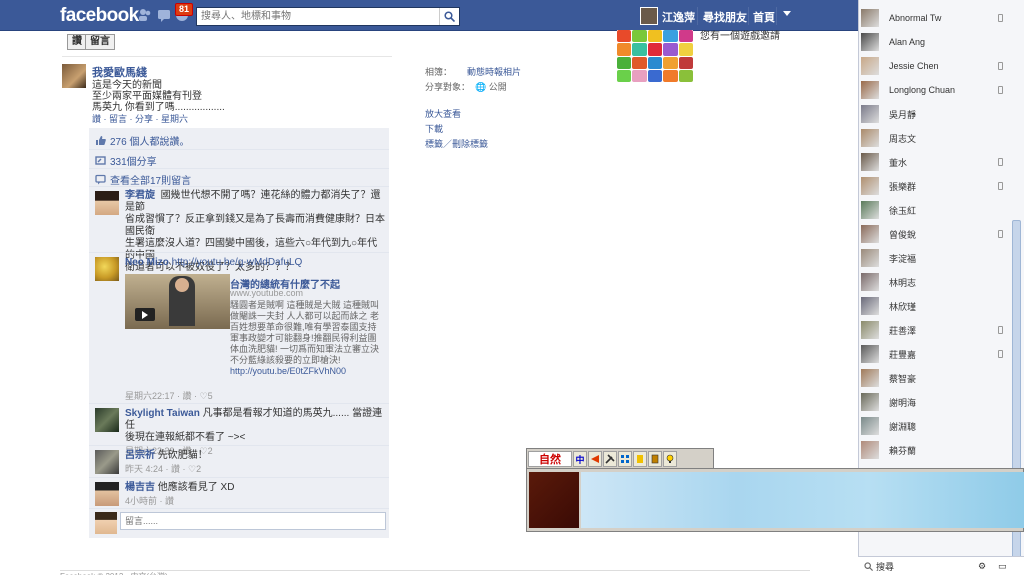 The image size is (1024, 575). What do you see at coordinates (932, 114) in the screenshot?
I see `chat-friend-row: 吳月靜` at bounding box center [932, 114].